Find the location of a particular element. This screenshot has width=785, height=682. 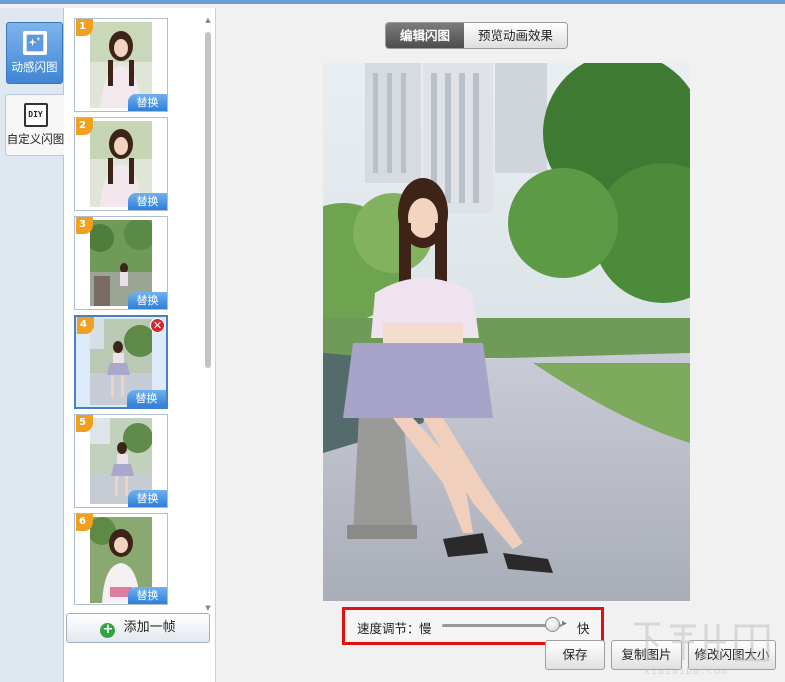

tab-preview-animation: 预览动画效果 is located at coordinates (516, 35).